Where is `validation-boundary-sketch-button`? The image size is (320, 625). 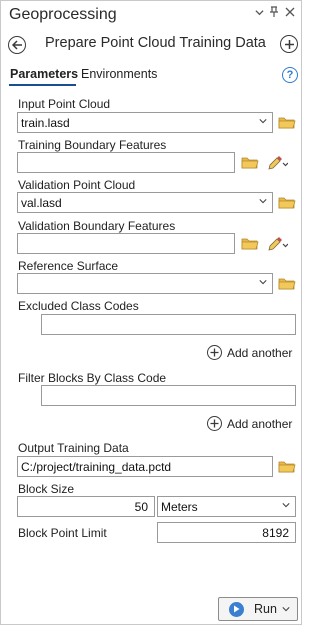
validation-boundary-sketch-button is located at coordinates (277, 245).